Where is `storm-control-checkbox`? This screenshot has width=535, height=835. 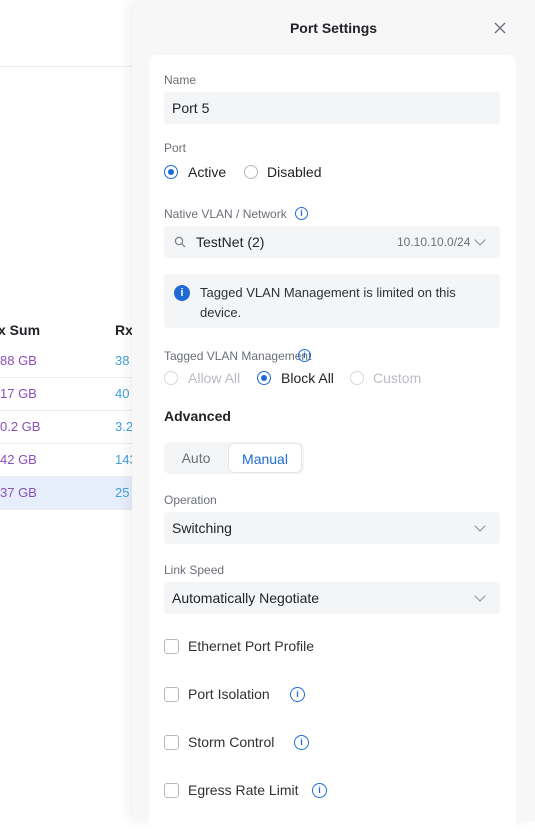
storm-control-checkbox is located at coordinates (171, 742).